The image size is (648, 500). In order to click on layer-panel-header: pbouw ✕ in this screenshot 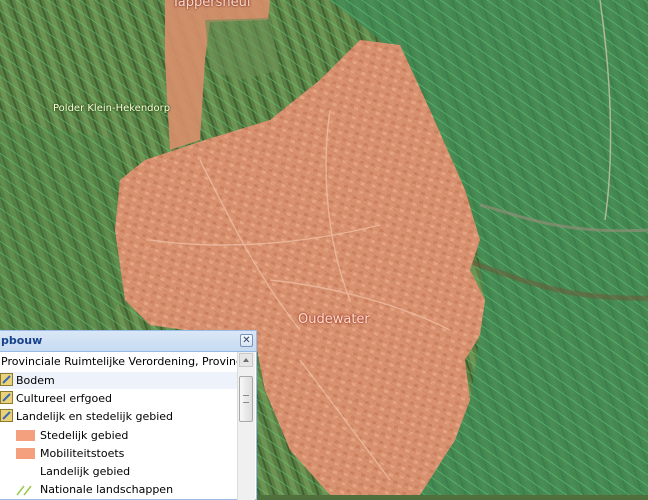, I will do `click(128, 341)`.